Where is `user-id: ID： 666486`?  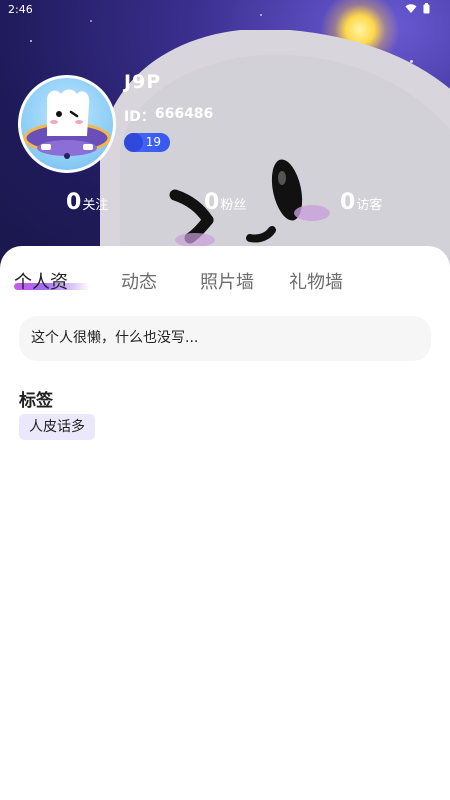
user-id: ID： 666486 is located at coordinates (168, 116).